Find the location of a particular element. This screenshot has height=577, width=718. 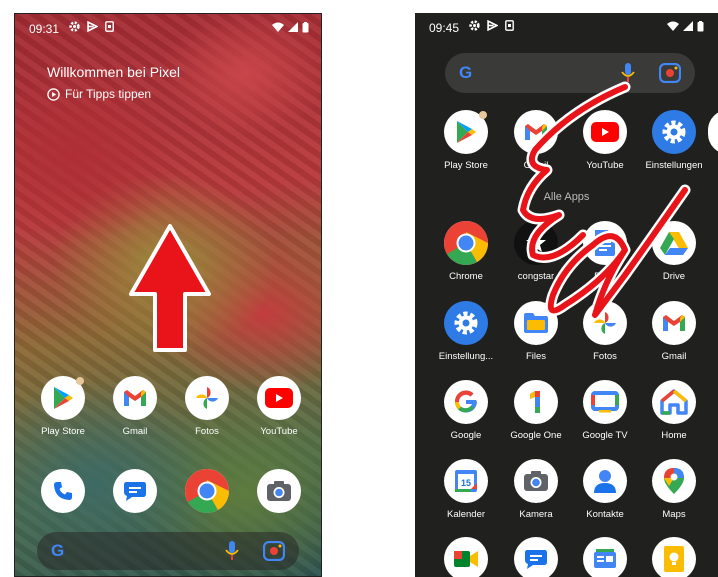

status-time: 09:45 is located at coordinates (444, 28).